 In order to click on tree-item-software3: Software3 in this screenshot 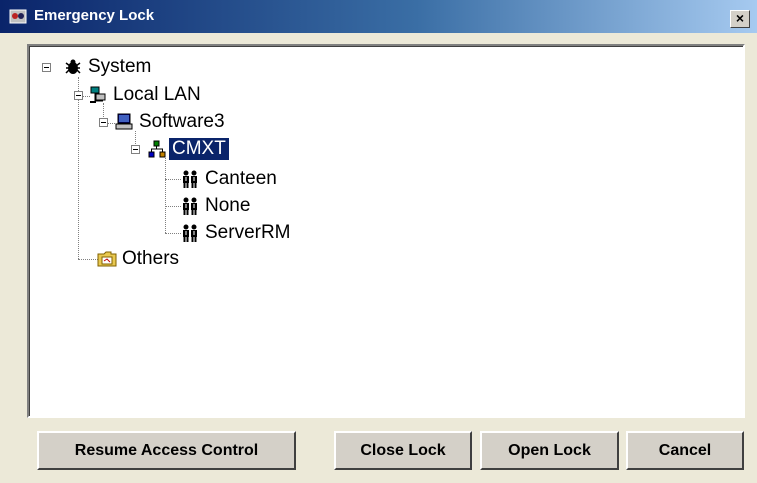, I will do `click(171, 122)`.